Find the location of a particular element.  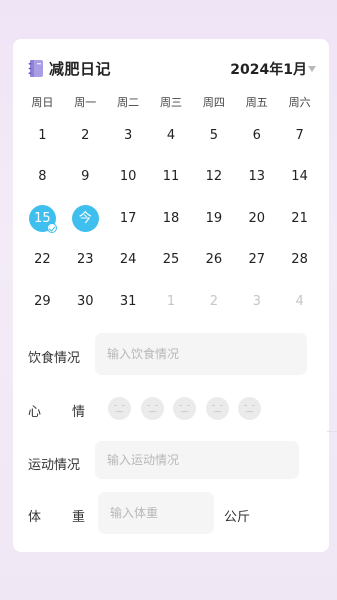

calendar-day: 29 is located at coordinates (42, 301).